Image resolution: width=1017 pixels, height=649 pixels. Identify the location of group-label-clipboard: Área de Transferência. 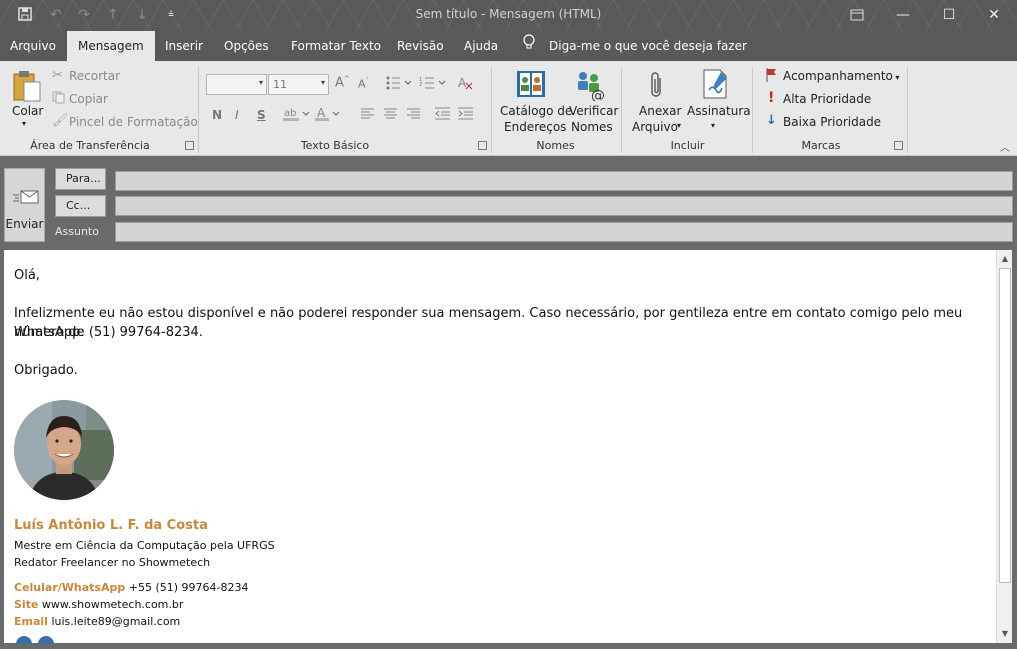
(90, 145).